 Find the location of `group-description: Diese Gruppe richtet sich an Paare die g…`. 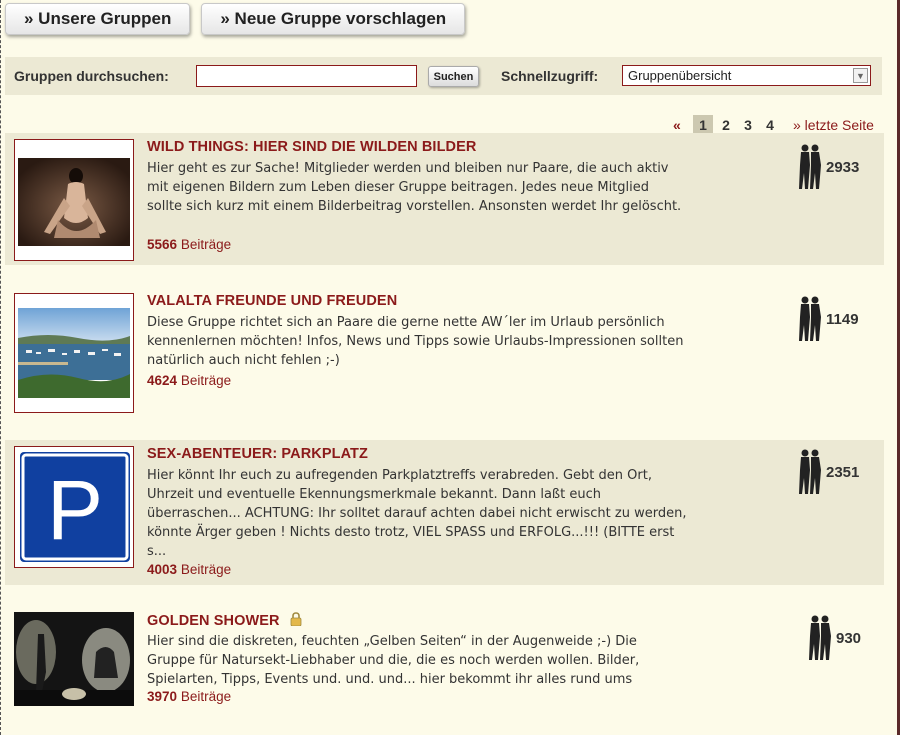

group-description: Diese Gruppe richtet sich an Paare die g… is located at coordinates (415, 341).